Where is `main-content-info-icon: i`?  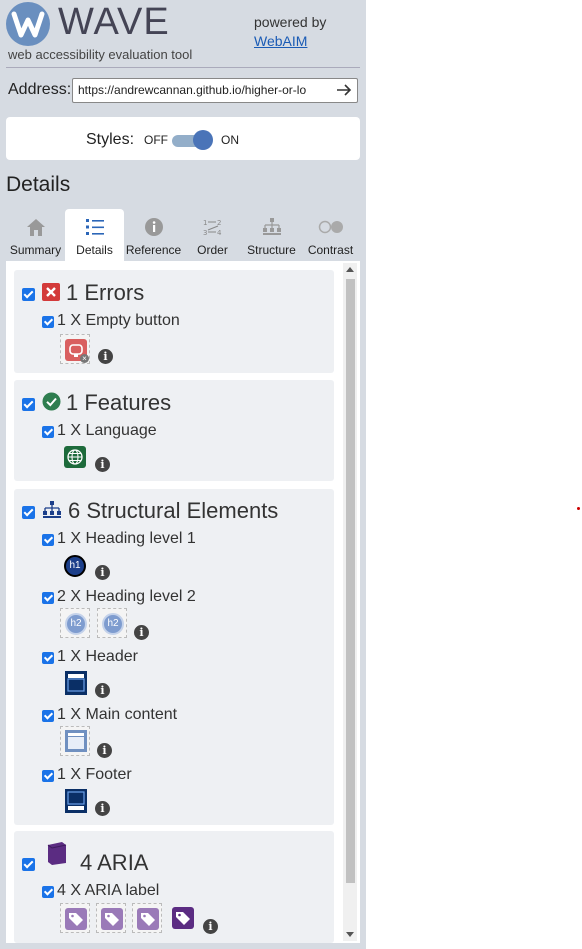
main-content-info-icon: i is located at coordinates (104, 750).